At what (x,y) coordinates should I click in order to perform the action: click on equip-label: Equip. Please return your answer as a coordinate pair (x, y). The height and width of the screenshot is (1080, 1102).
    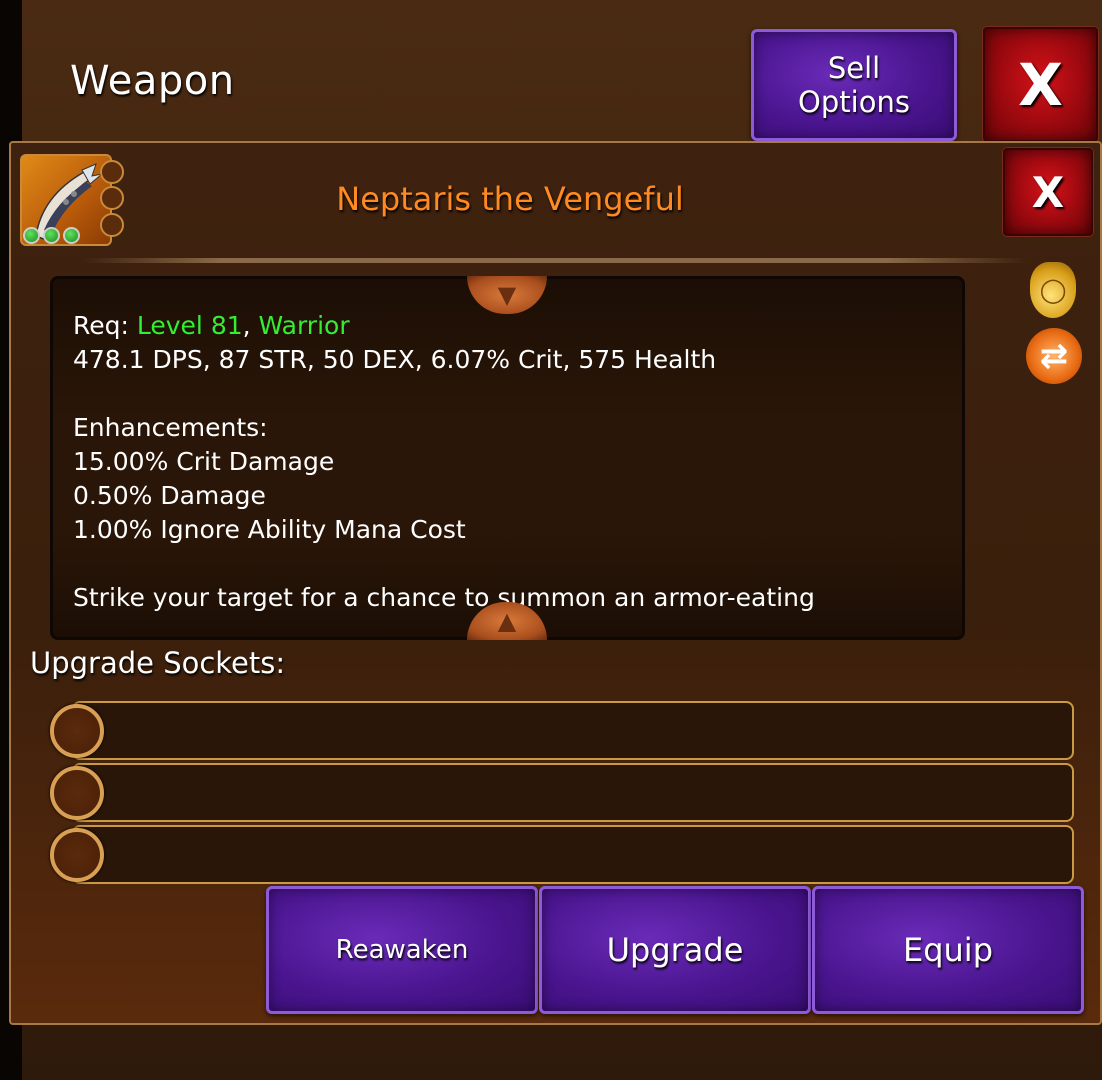
    Looking at the image, I should click on (947, 950).